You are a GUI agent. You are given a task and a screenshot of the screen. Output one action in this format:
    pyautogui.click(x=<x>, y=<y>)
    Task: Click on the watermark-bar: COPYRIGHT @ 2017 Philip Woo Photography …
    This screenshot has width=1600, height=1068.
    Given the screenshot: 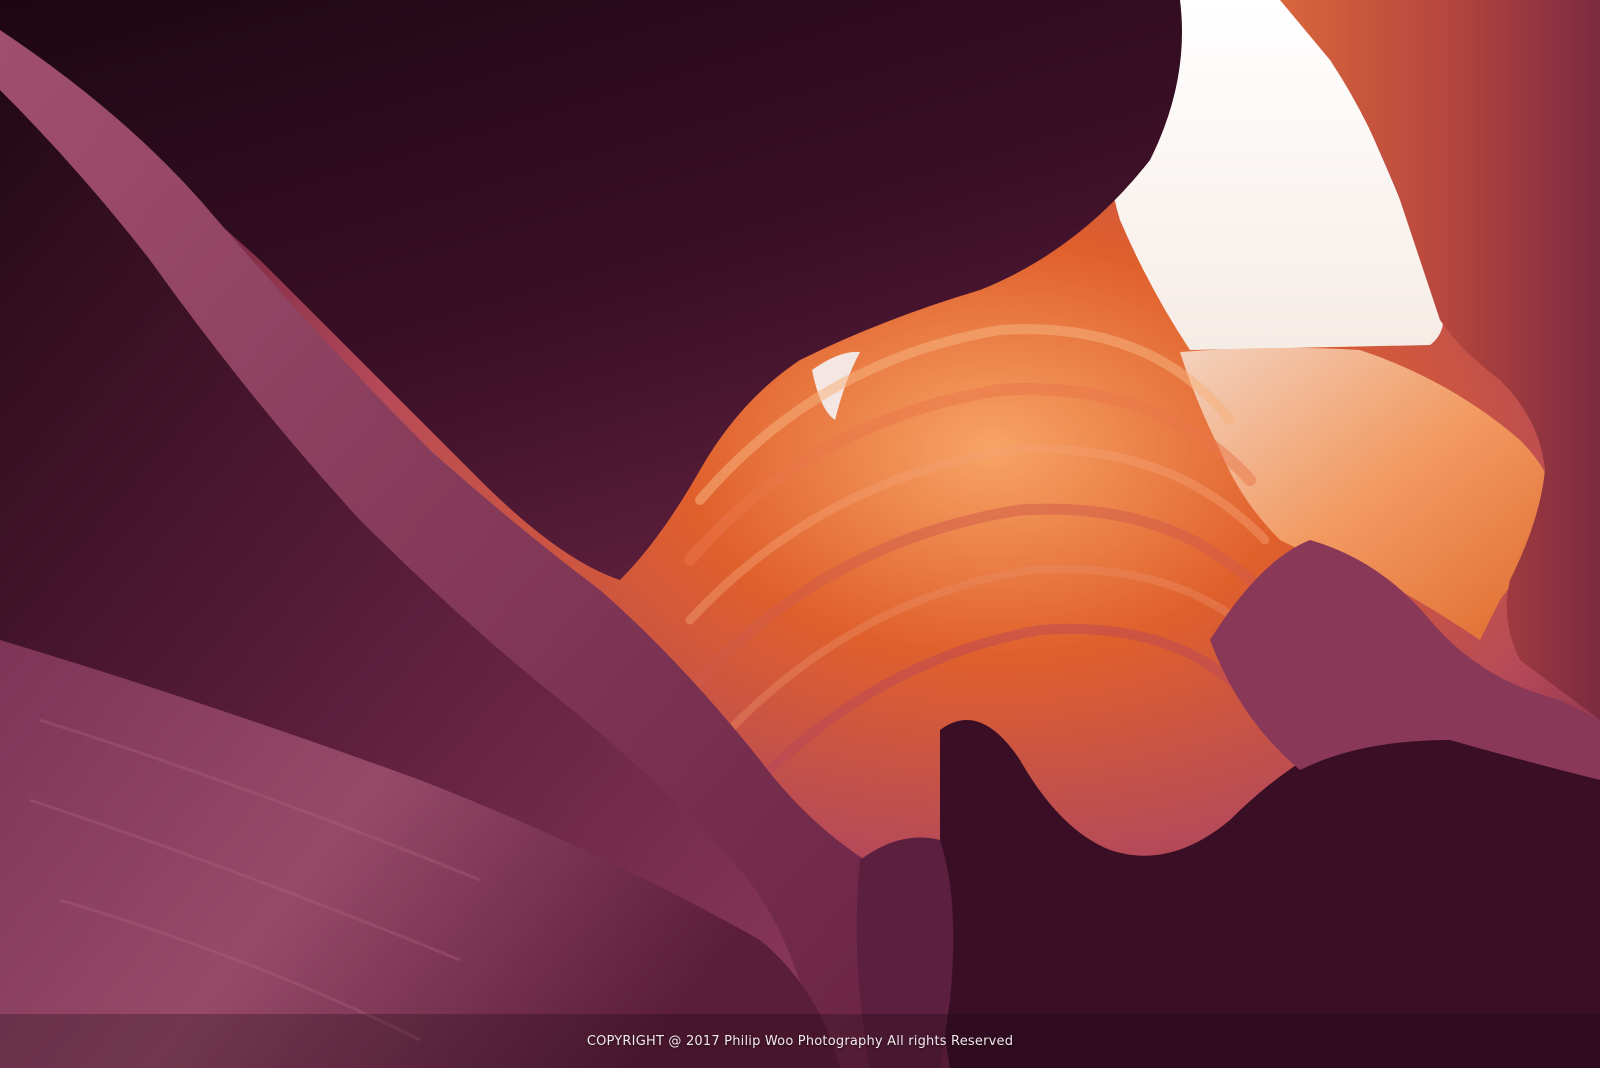 What is the action you would take?
    pyautogui.click(x=800, y=1041)
    